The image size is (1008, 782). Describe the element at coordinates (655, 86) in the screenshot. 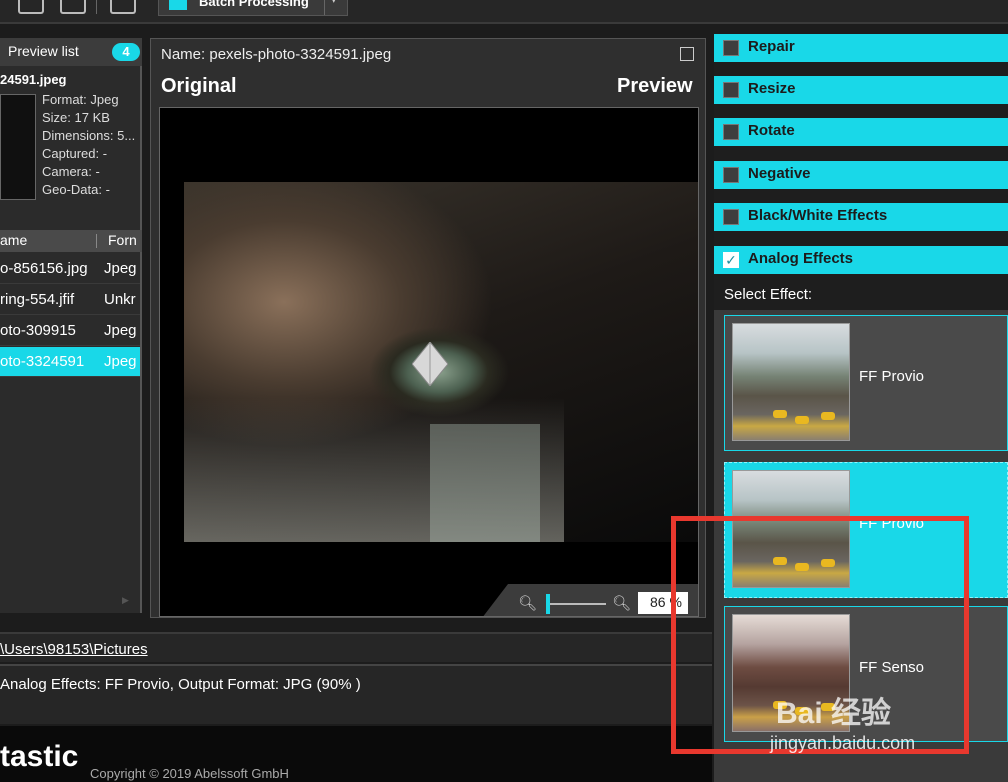

I see `preview-label: Preview` at that location.